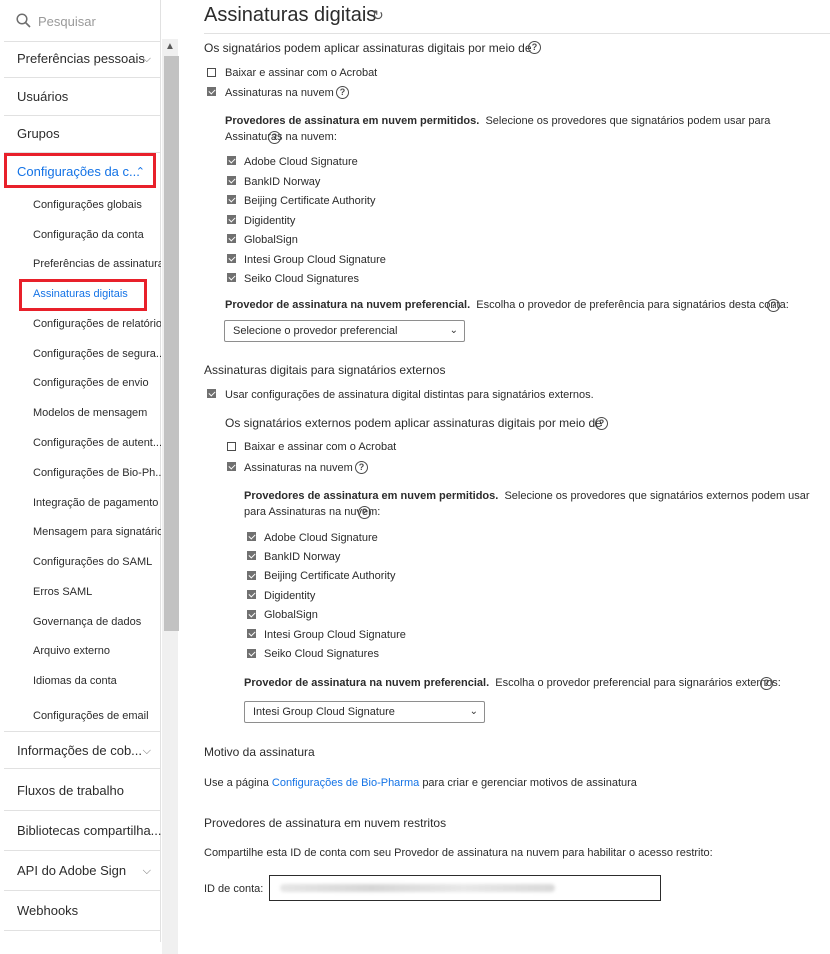 The image size is (830, 954). Describe the element at coordinates (97, 324) in the screenshot. I see `sidebar-subitem-report-settings: Configurações de relatório` at that location.